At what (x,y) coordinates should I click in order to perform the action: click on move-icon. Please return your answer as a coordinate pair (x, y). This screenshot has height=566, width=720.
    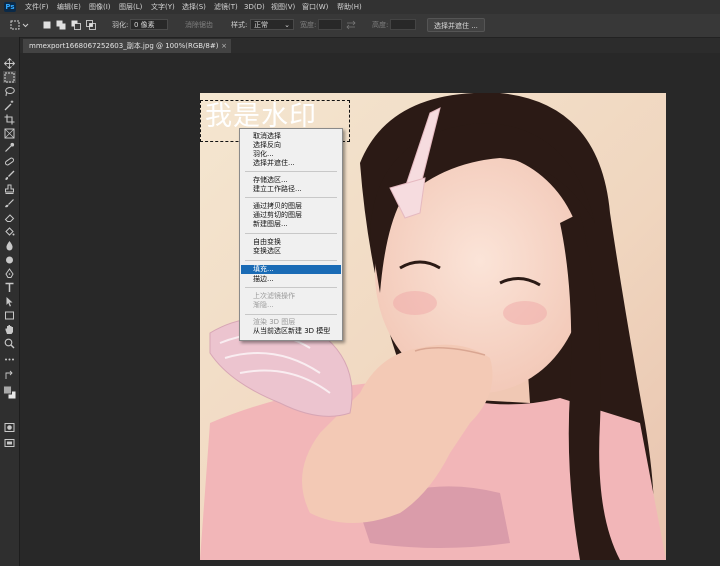
    Looking at the image, I should click on (9, 63).